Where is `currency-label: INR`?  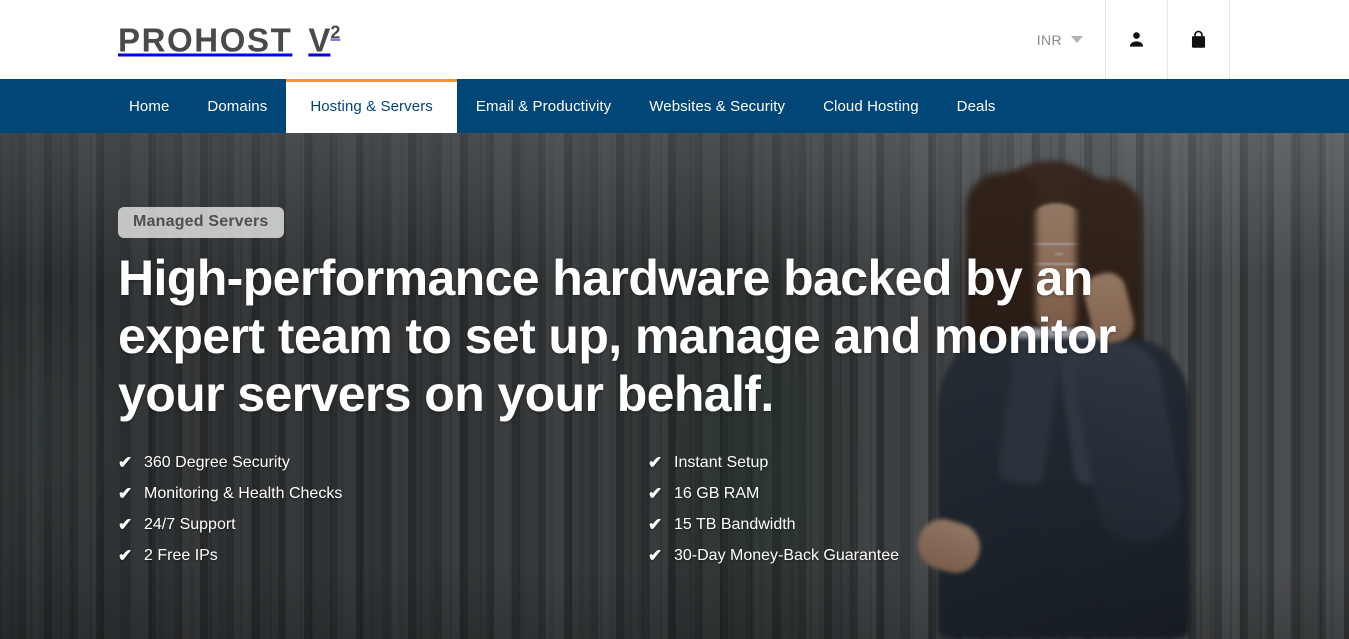
currency-label: INR is located at coordinates (1049, 39).